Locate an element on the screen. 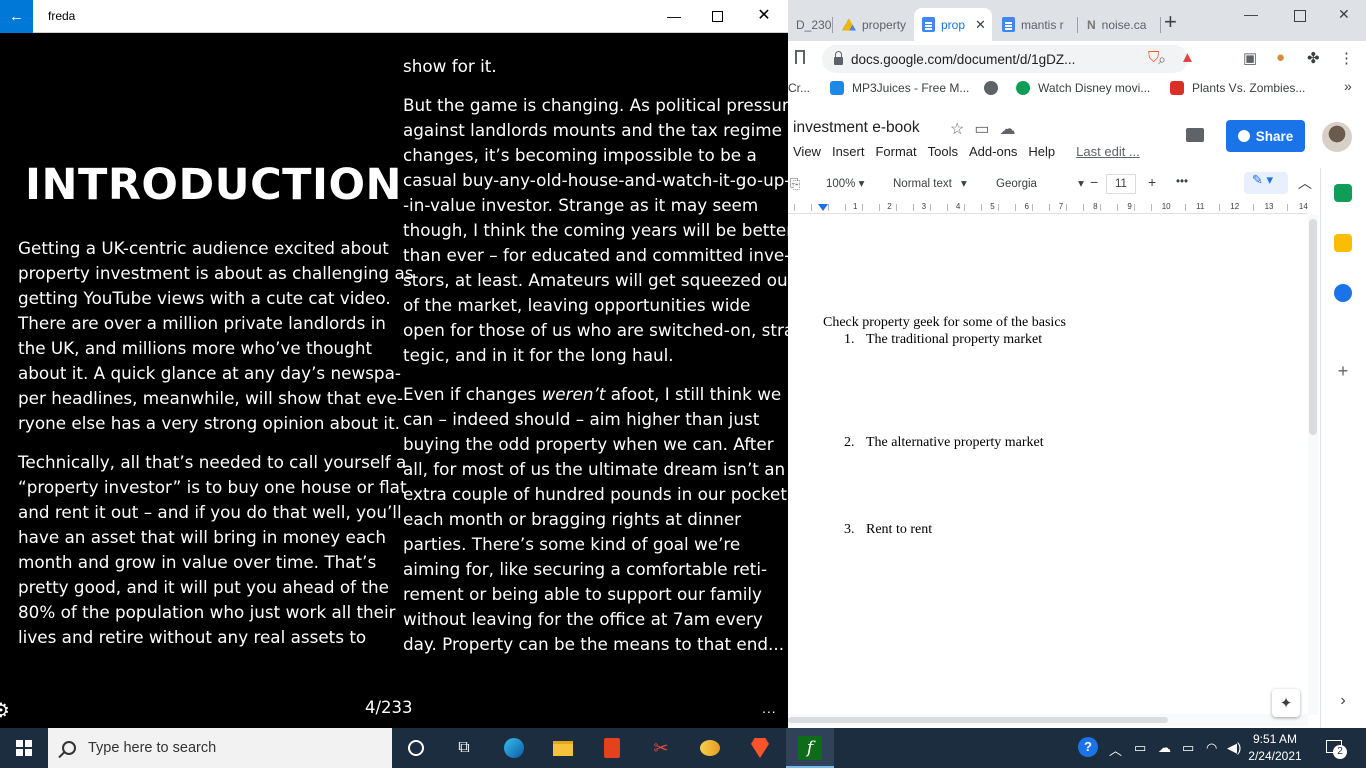  share-button: Share is located at coordinates (1265, 136).